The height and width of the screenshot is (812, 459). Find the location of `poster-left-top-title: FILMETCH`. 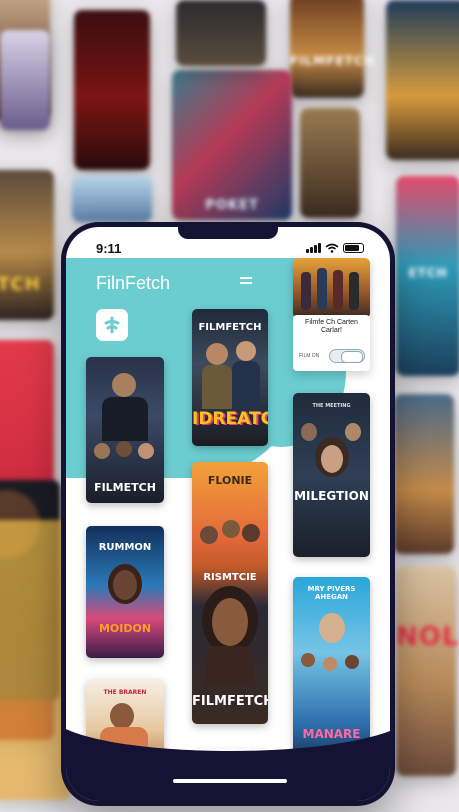

poster-left-top-title: FILMETCH is located at coordinates (125, 487).